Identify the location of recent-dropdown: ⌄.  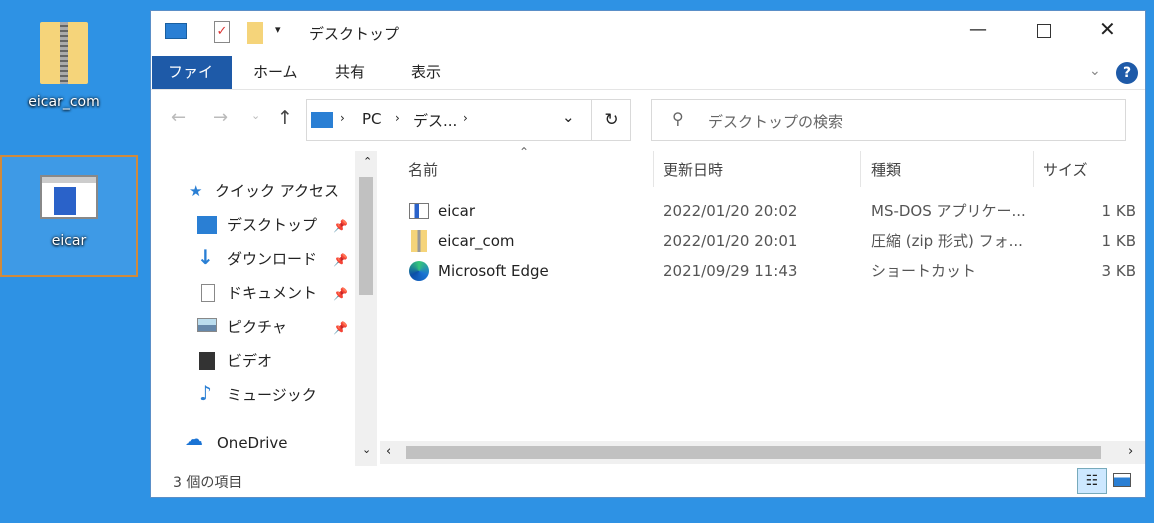
(255, 115).